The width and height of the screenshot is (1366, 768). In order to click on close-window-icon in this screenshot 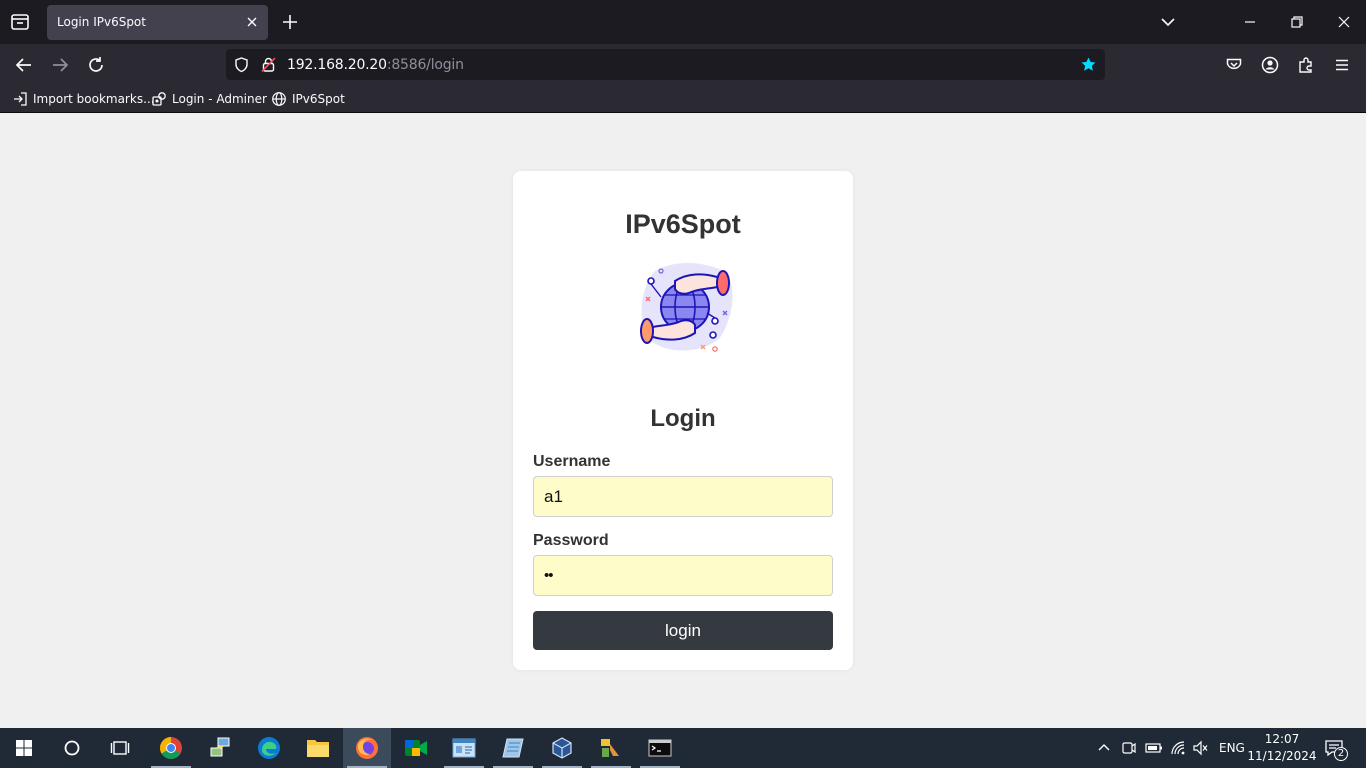, I will do `click(1344, 22)`.